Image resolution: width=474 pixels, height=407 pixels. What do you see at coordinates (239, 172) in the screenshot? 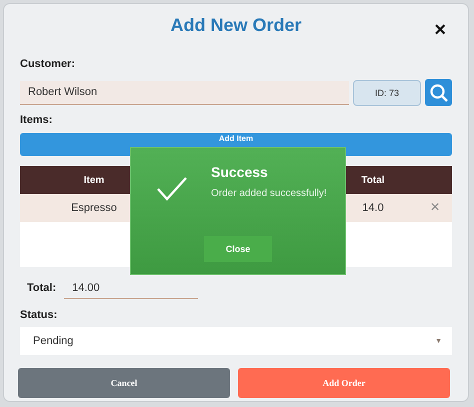
I see `popup-title: Success` at bounding box center [239, 172].